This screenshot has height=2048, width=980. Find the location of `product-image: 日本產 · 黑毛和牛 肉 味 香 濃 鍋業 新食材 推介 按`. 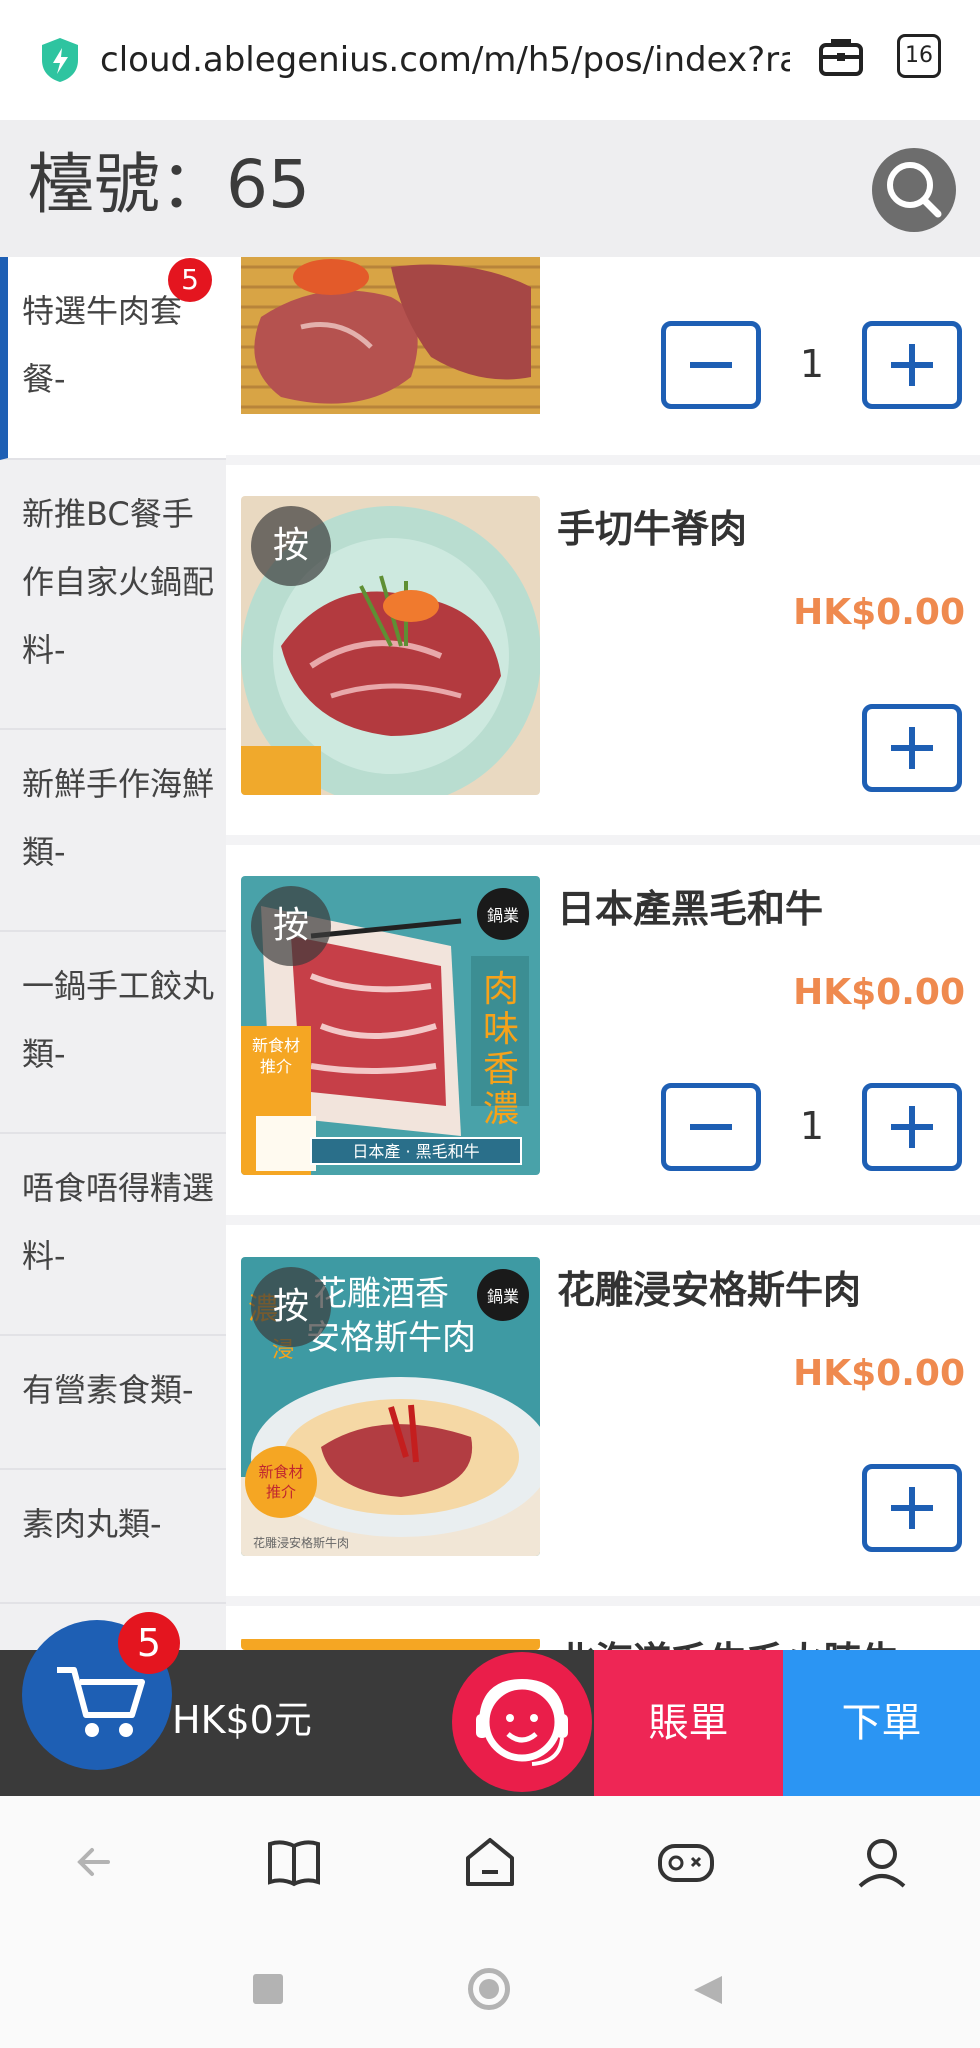

product-image: 日本產 · 黑毛和牛 肉 味 香 濃 鍋業 新食材 推介 按 is located at coordinates (390, 1025).